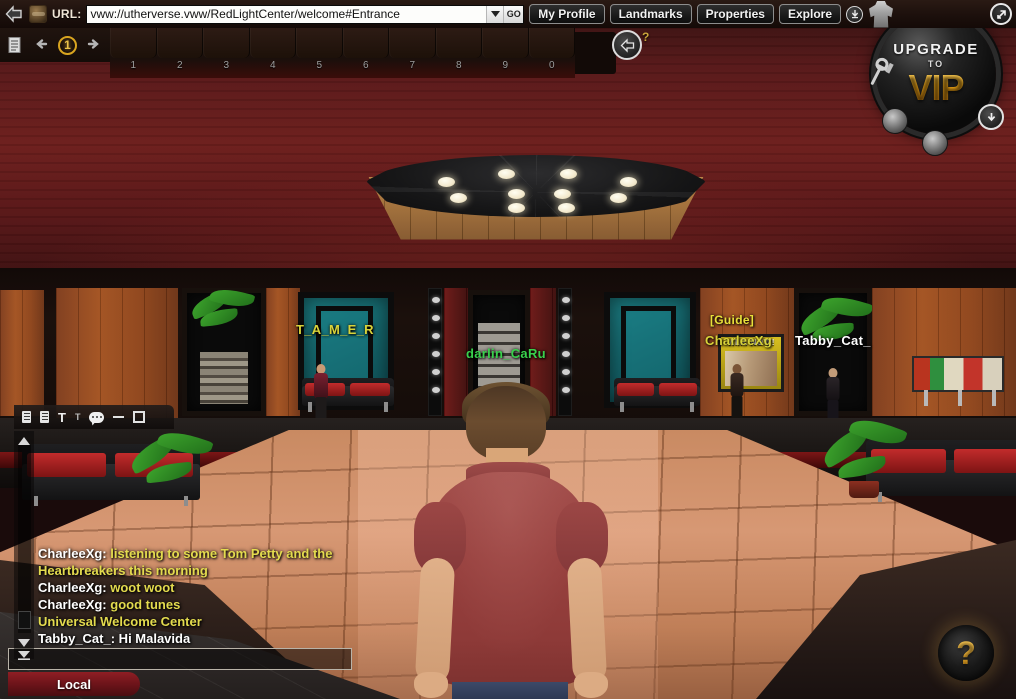 This screenshot has width=1016, height=699. I want to click on my-profile-button: My Profile, so click(567, 14).